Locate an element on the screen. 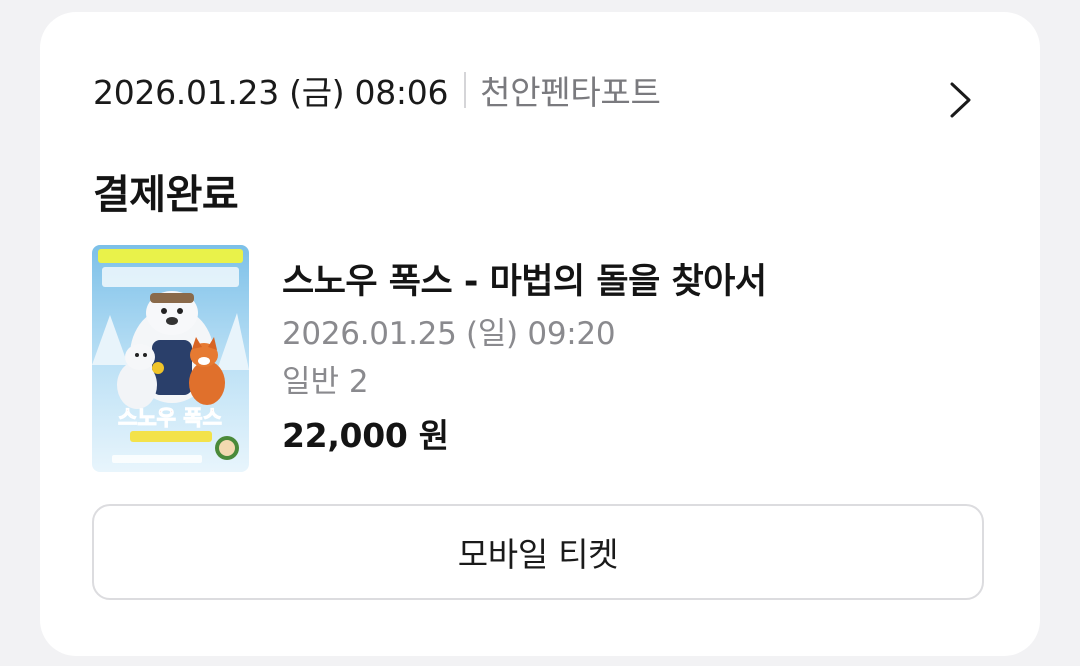 The width and height of the screenshot is (1080, 666). chevron-right-icon is located at coordinates (960, 100).